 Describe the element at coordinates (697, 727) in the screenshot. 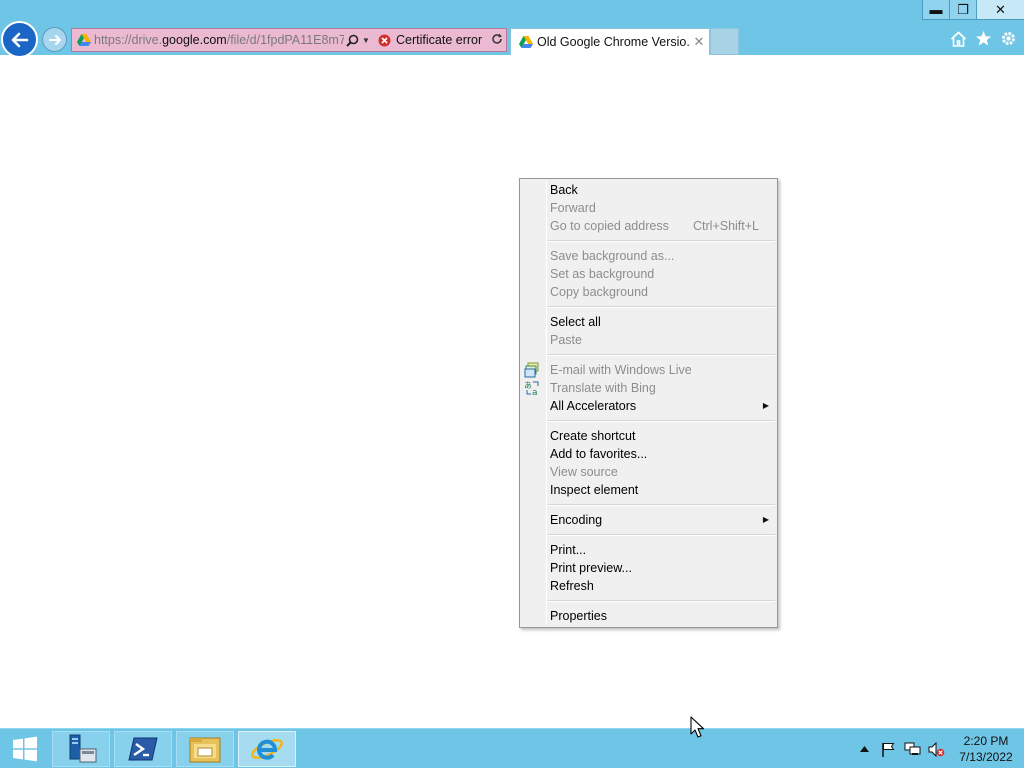

I see `mouse-pointer-icon` at that location.